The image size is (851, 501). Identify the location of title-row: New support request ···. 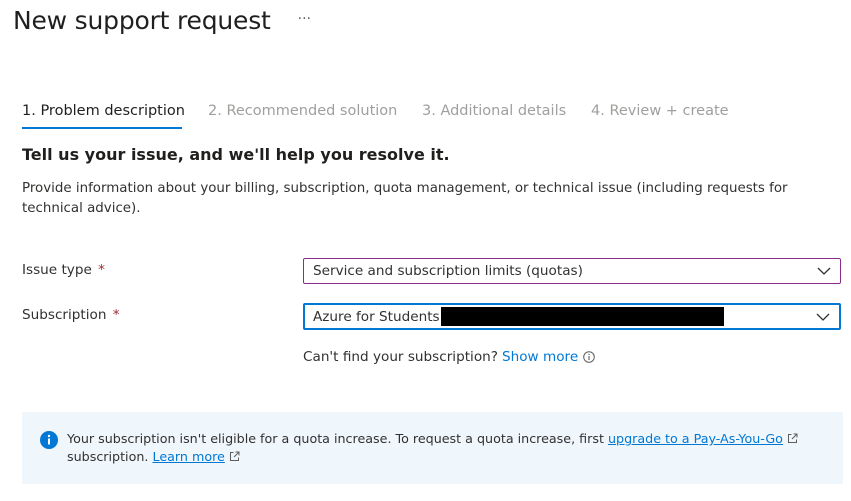
(162, 21).